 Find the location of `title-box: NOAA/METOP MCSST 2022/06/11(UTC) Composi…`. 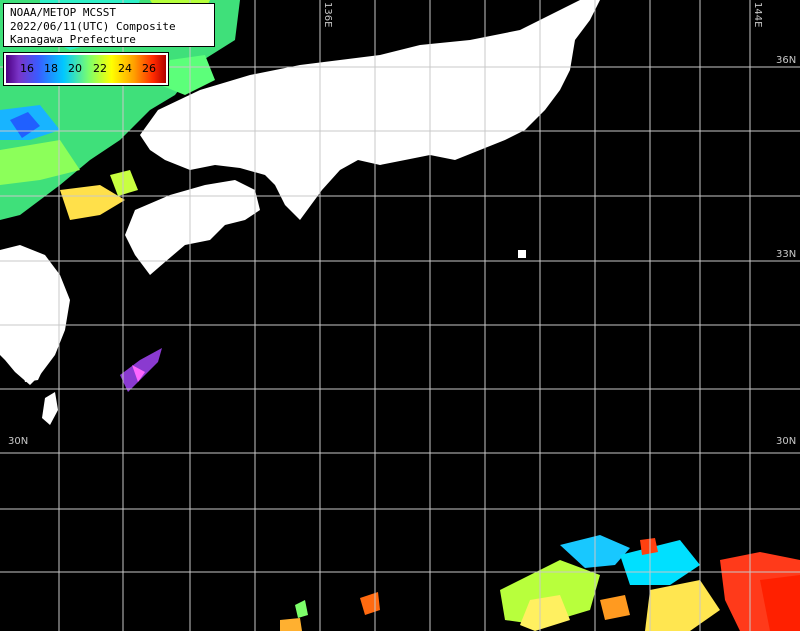

title-box: NOAA/METOP MCSST 2022/06/11(UTC) Composi… is located at coordinates (109, 25).